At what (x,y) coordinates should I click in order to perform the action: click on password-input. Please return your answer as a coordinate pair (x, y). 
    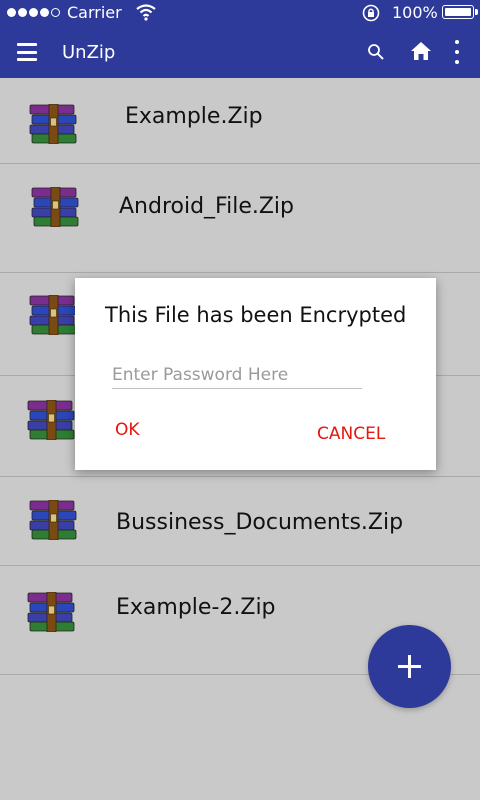
    Looking at the image, I should click on (237, 375).